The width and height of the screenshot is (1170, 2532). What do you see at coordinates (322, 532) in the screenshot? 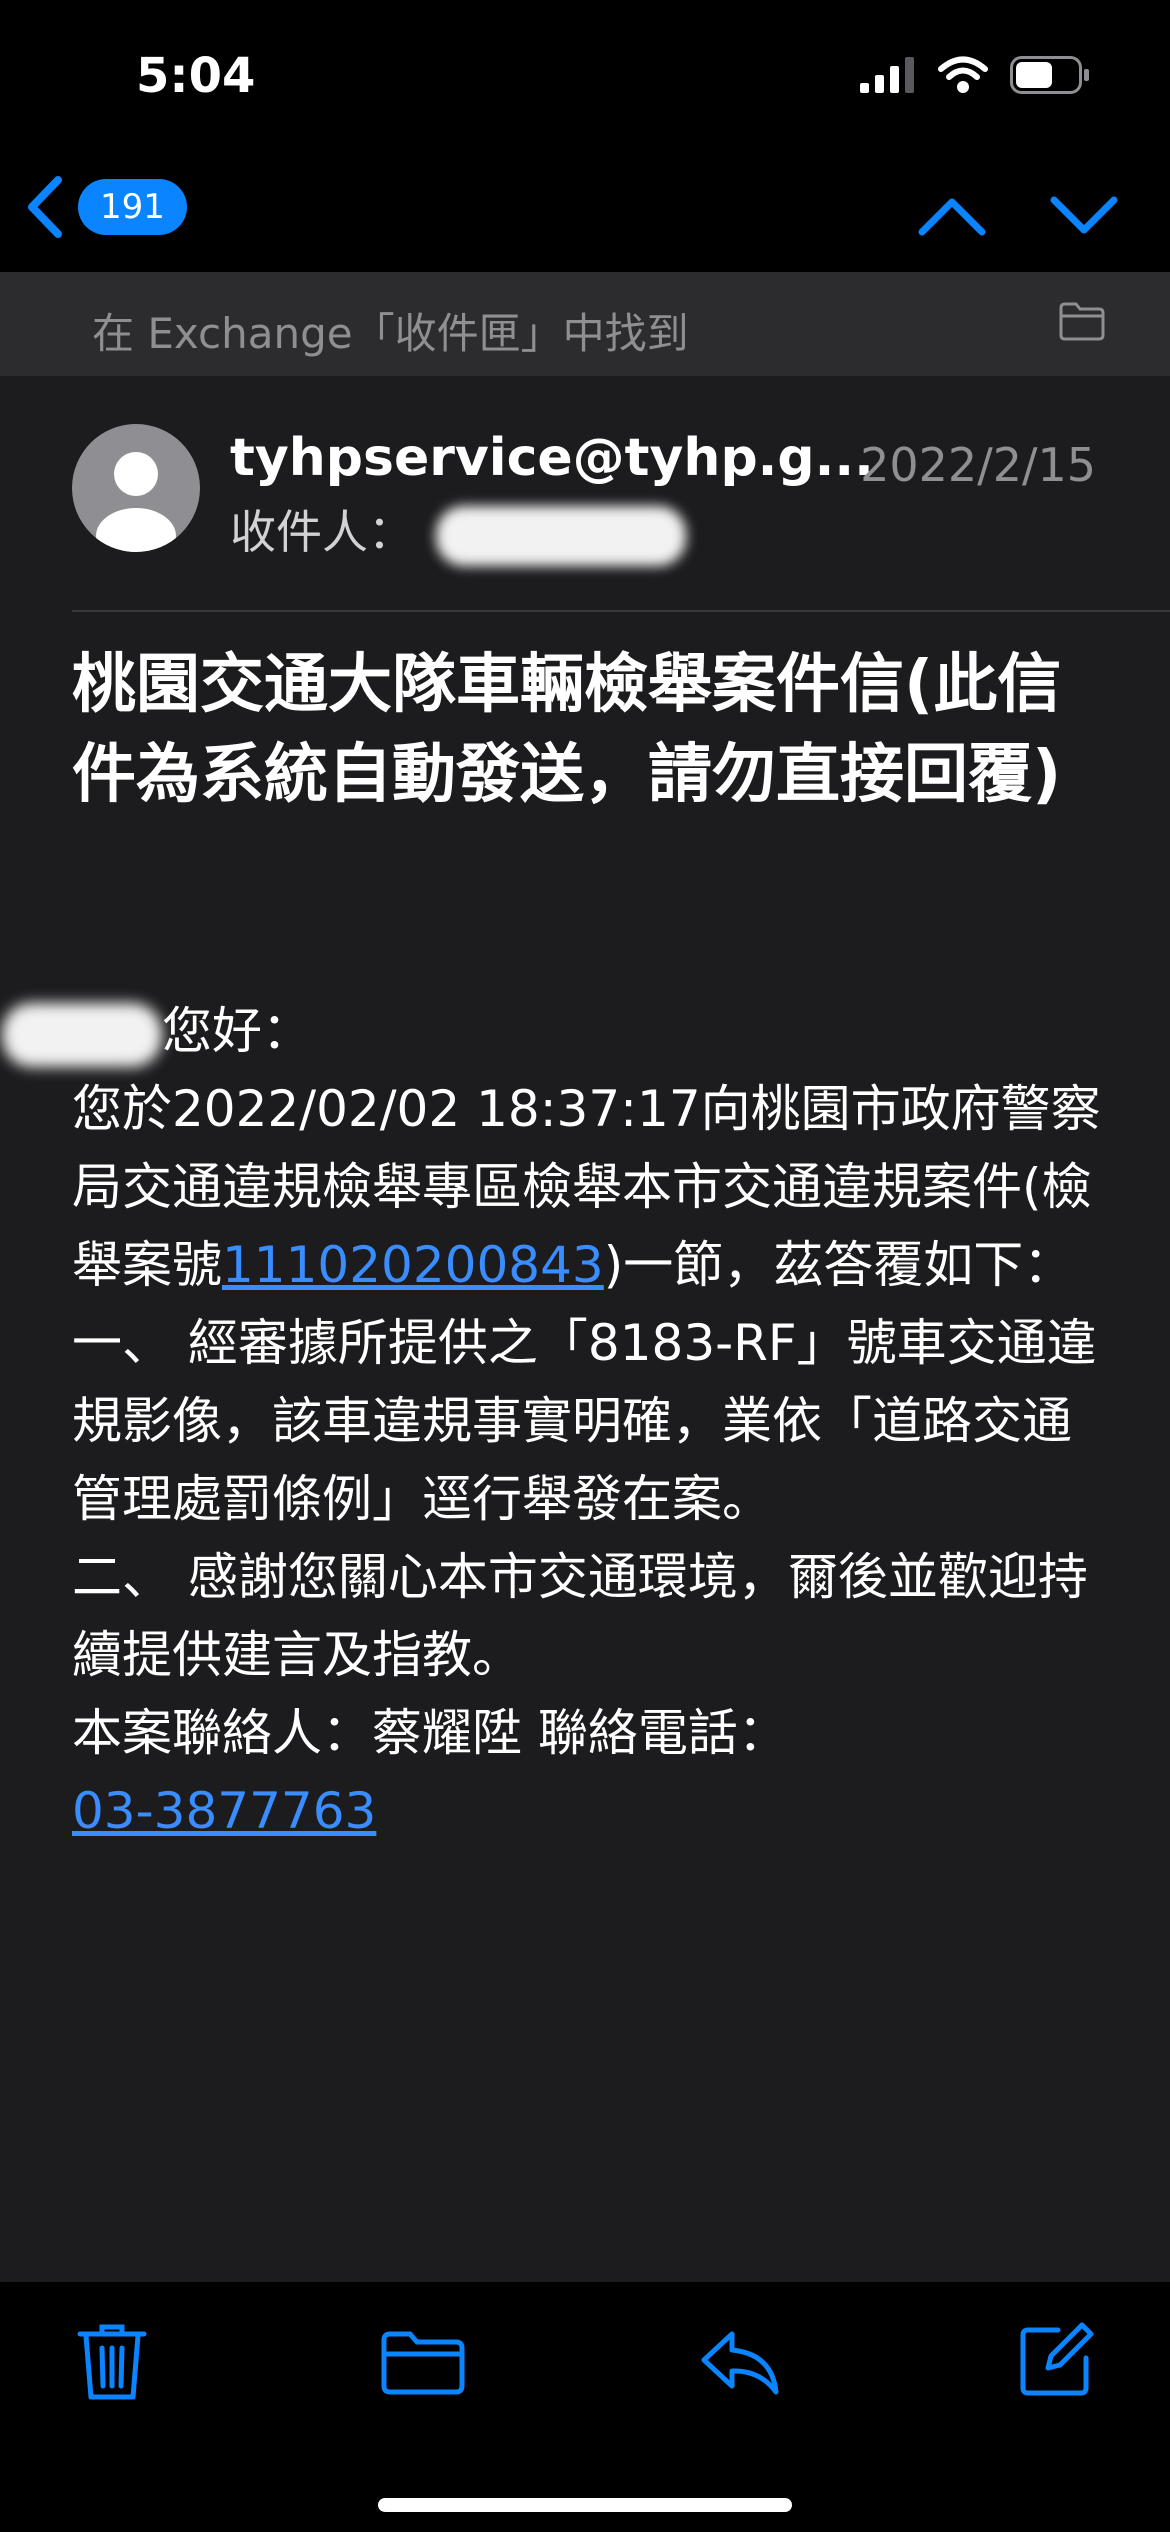
I see `recipient-label: 收件人：` at bounding box center [322, 532].